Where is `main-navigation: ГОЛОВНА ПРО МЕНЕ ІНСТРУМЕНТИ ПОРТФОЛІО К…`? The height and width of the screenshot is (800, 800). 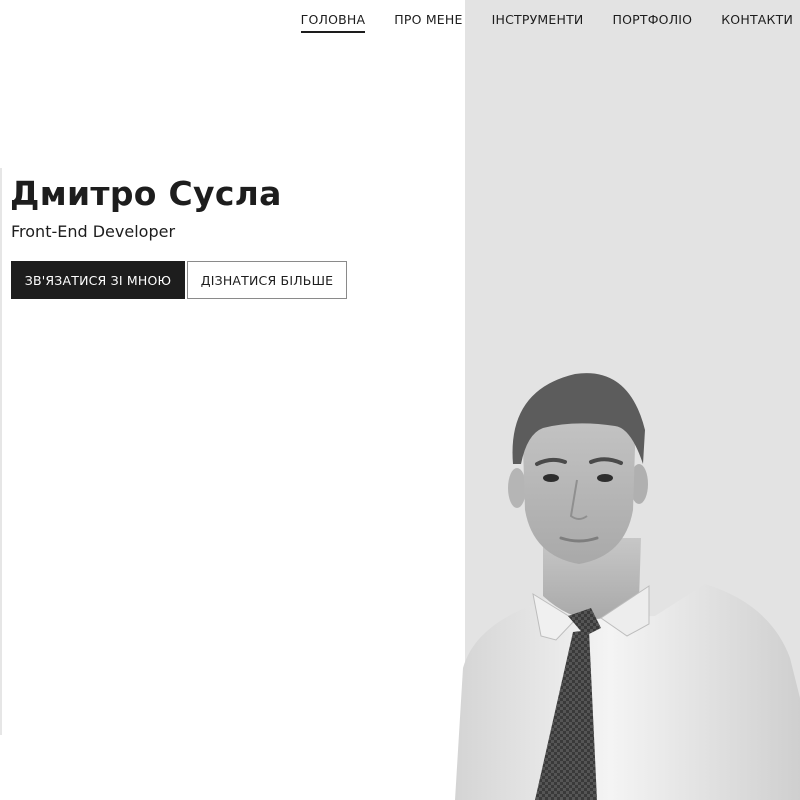 main-navigation: ГОЛОВНА ПРО МЕНЕ ІНСТРУМЕНТИ ПОРТФОЛІО К… is located at coordinates (546, 22).